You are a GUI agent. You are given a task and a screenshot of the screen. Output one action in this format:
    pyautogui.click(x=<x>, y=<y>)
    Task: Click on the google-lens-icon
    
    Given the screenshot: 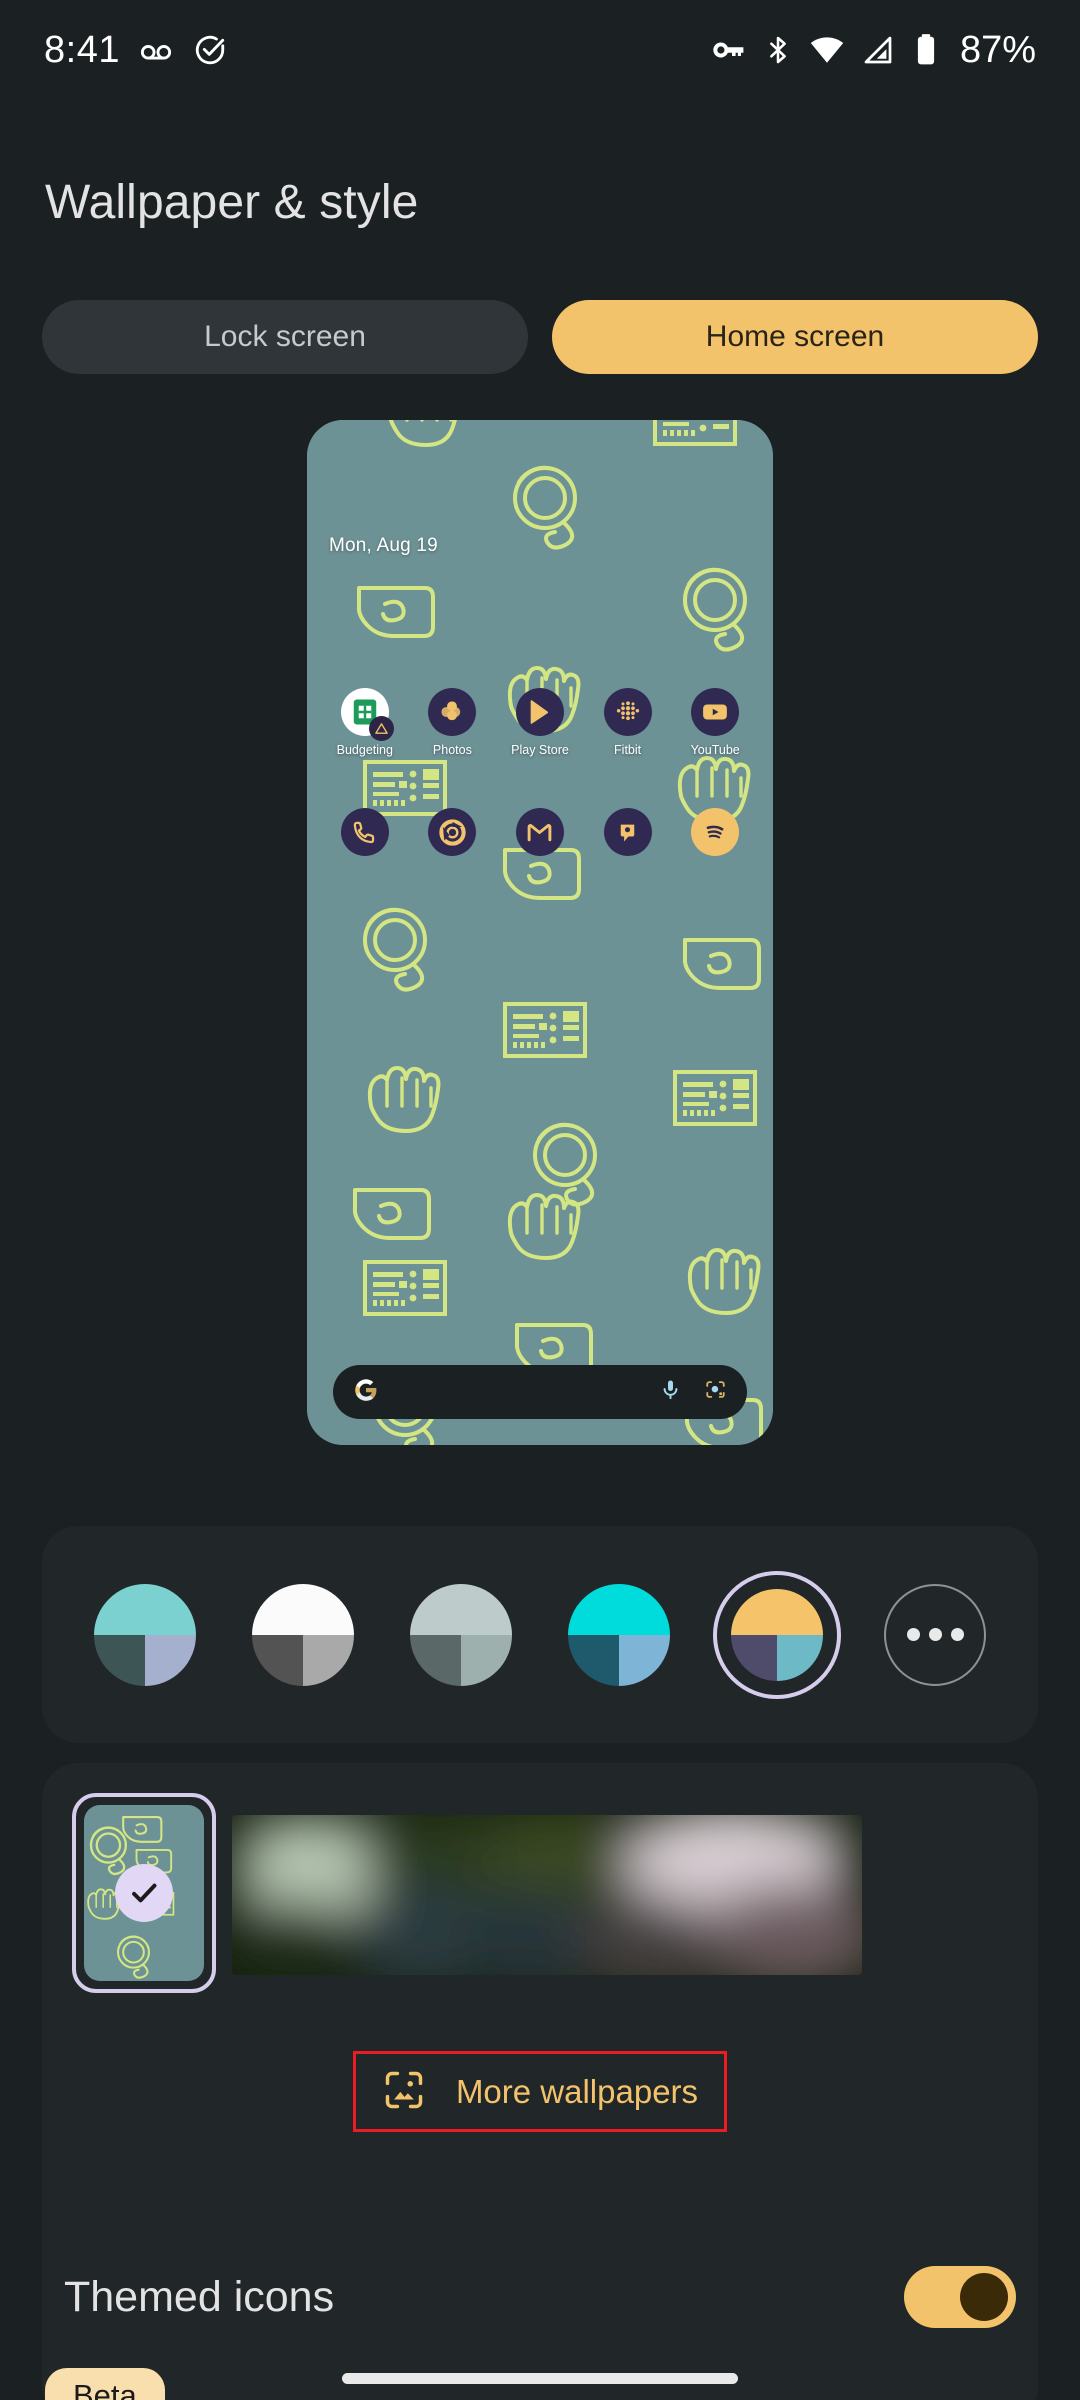 What is the action you would take?
    pyautogui.click(x=715, y=1392)
    